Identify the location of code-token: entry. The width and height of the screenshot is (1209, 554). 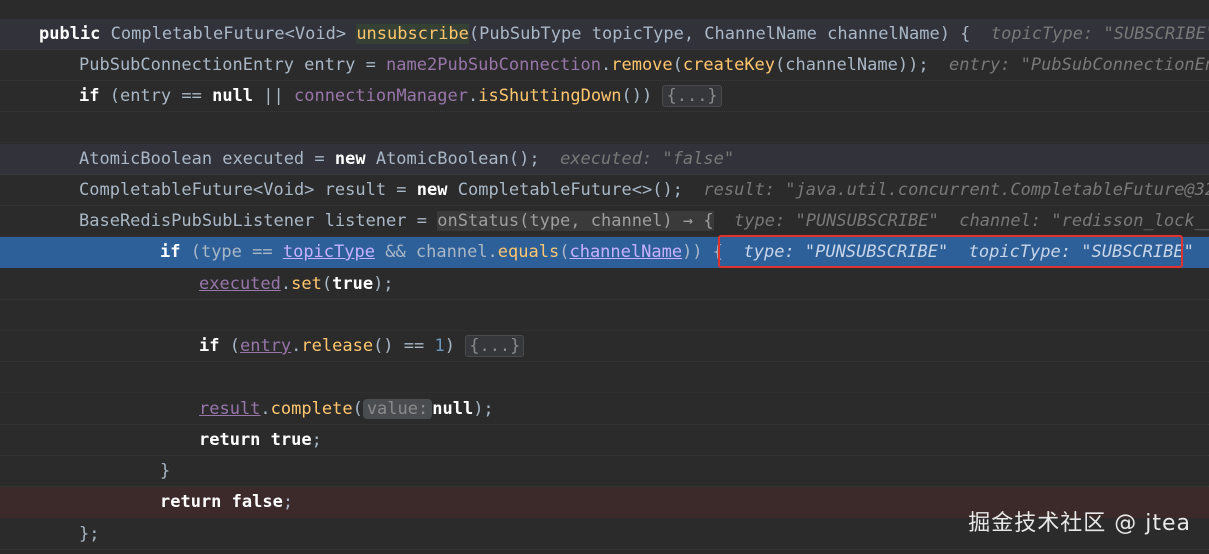
(265, 346).